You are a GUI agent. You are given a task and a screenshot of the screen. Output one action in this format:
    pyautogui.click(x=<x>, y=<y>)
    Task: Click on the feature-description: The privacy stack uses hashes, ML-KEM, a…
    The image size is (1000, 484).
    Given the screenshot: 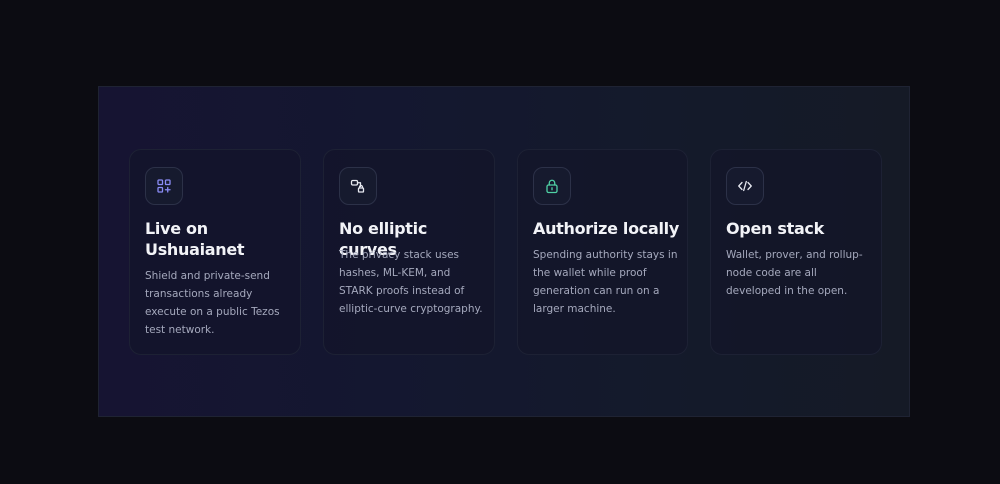 What is the action you would take?
    pyautogui.click(x=411, y=282)
    